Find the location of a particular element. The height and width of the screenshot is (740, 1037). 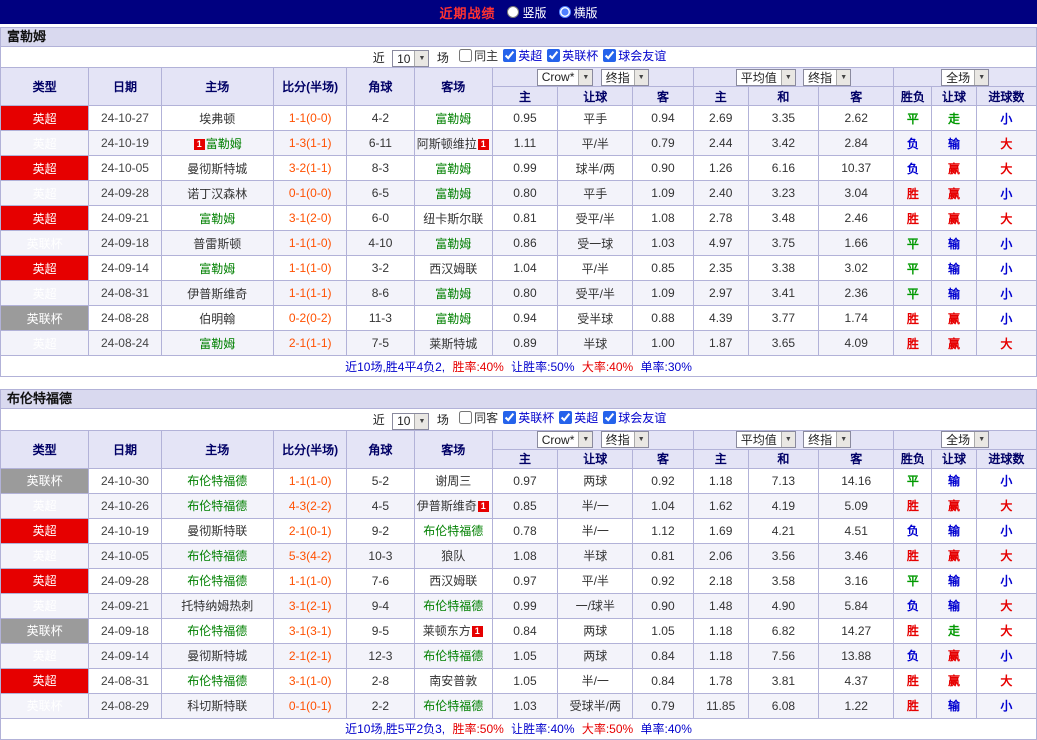

vertical-layout-radio is located at coordinates (513, 12).